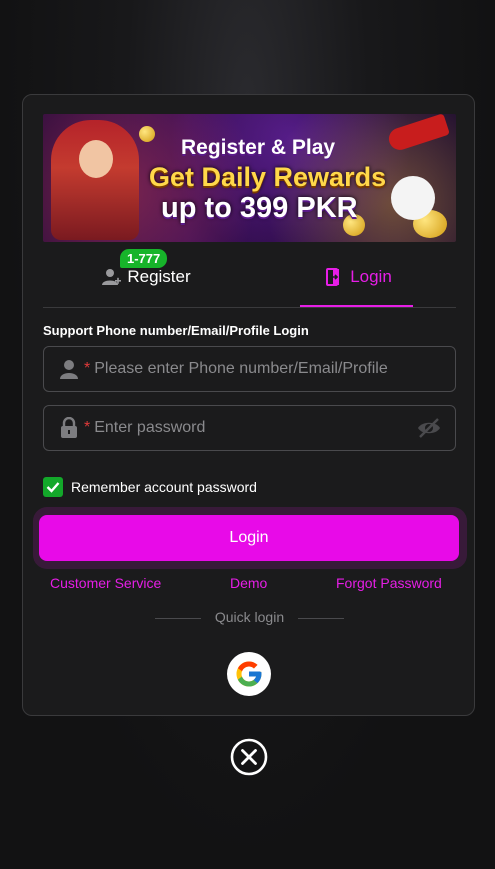 The width and height of the screenshot is (495, 869). Describe the element at coordinates (429, 428) in the screenshot. I see `eye-slash-icon` at that location.